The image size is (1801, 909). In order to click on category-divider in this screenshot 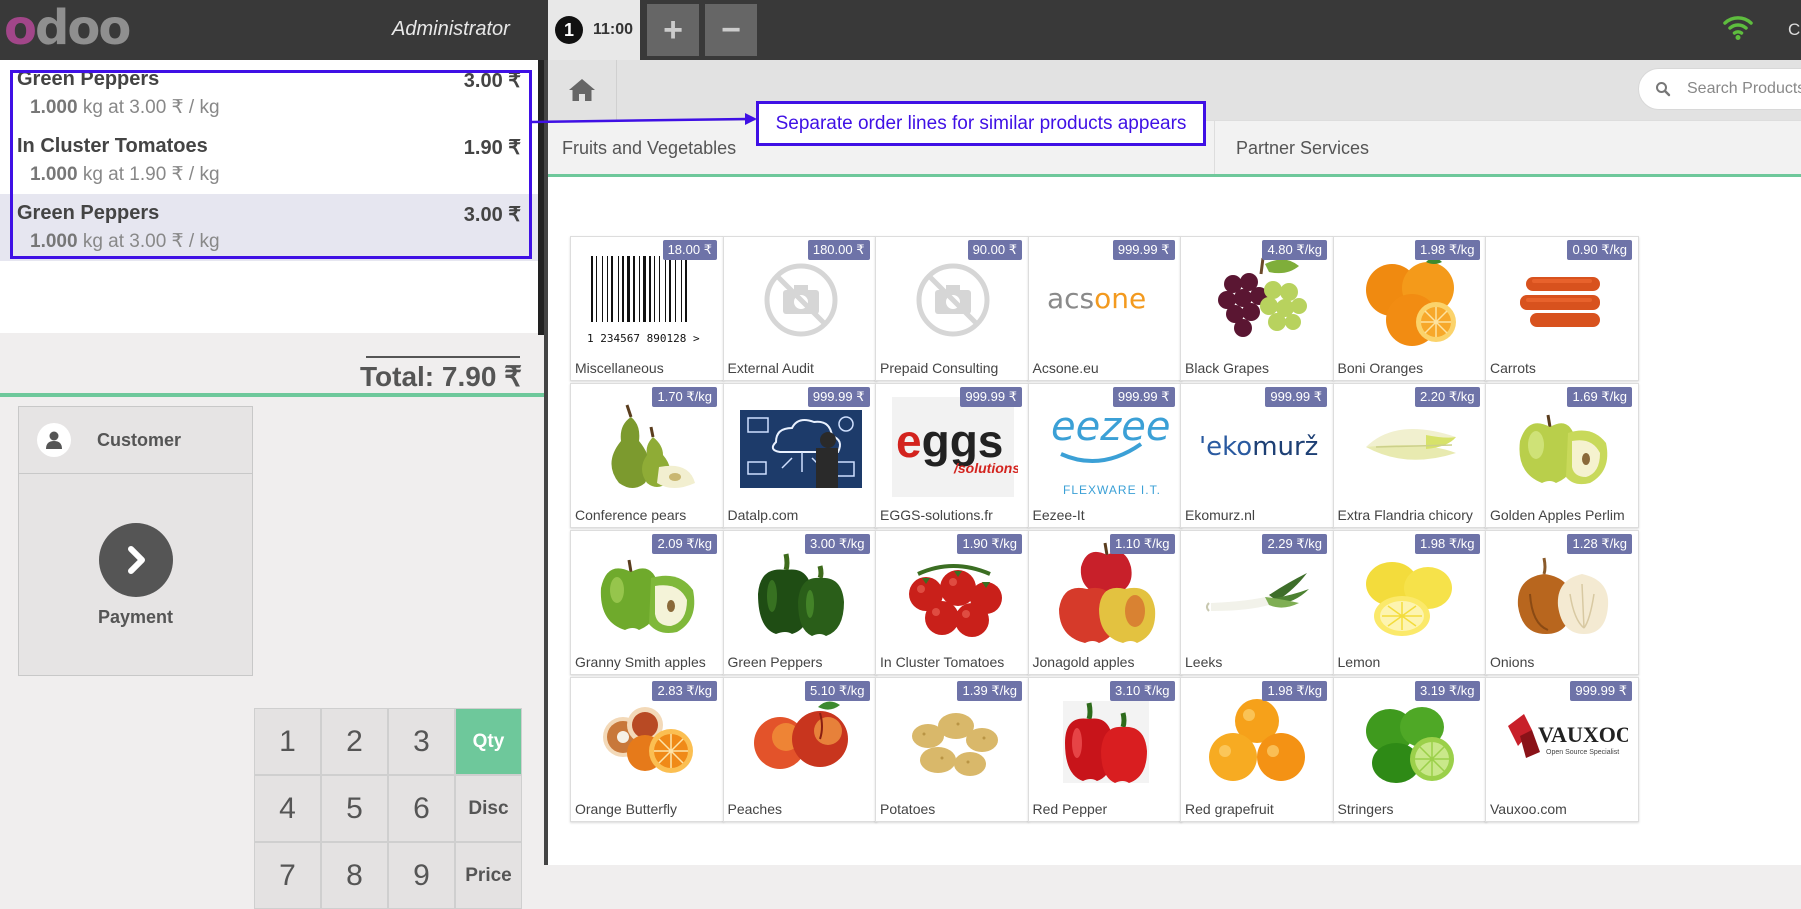, I will do `click(1214, 148)`.